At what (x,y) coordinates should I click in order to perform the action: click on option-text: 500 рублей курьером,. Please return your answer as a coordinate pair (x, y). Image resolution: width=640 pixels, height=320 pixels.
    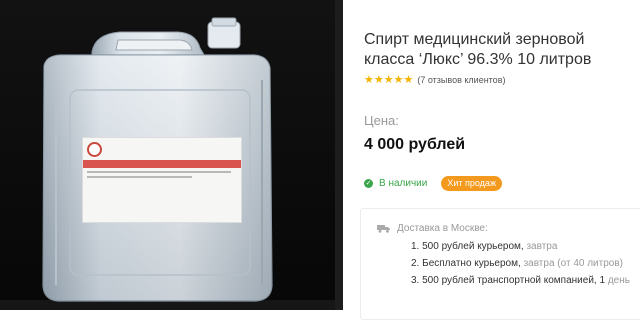
    Looking at the image, I should click on (473, 246).